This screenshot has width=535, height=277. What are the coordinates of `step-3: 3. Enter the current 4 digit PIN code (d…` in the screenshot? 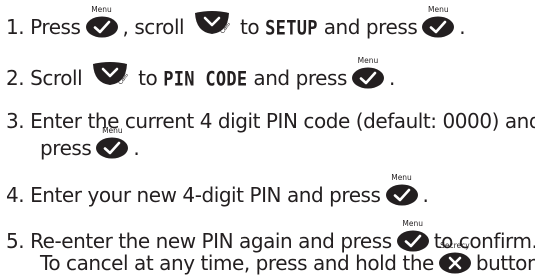 It's located at (270, 121).